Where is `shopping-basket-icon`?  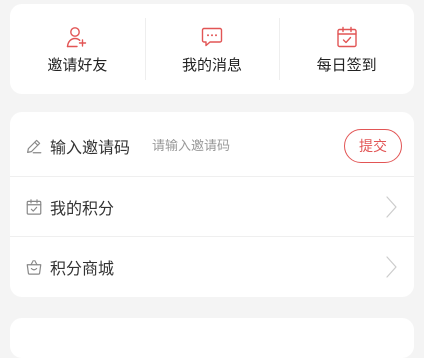
shopping-basket-icon is located at coordinates (34, 267).